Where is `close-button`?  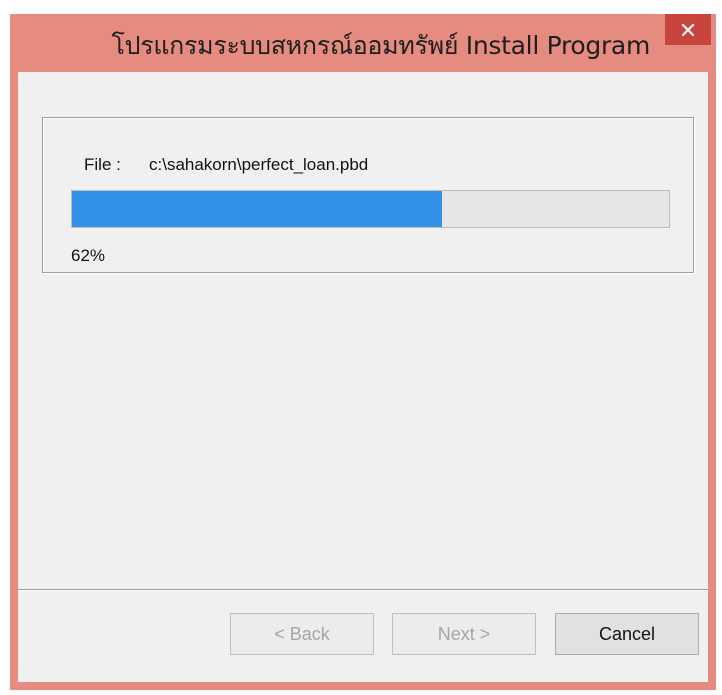
close-button is located at coordinates (688, 29).